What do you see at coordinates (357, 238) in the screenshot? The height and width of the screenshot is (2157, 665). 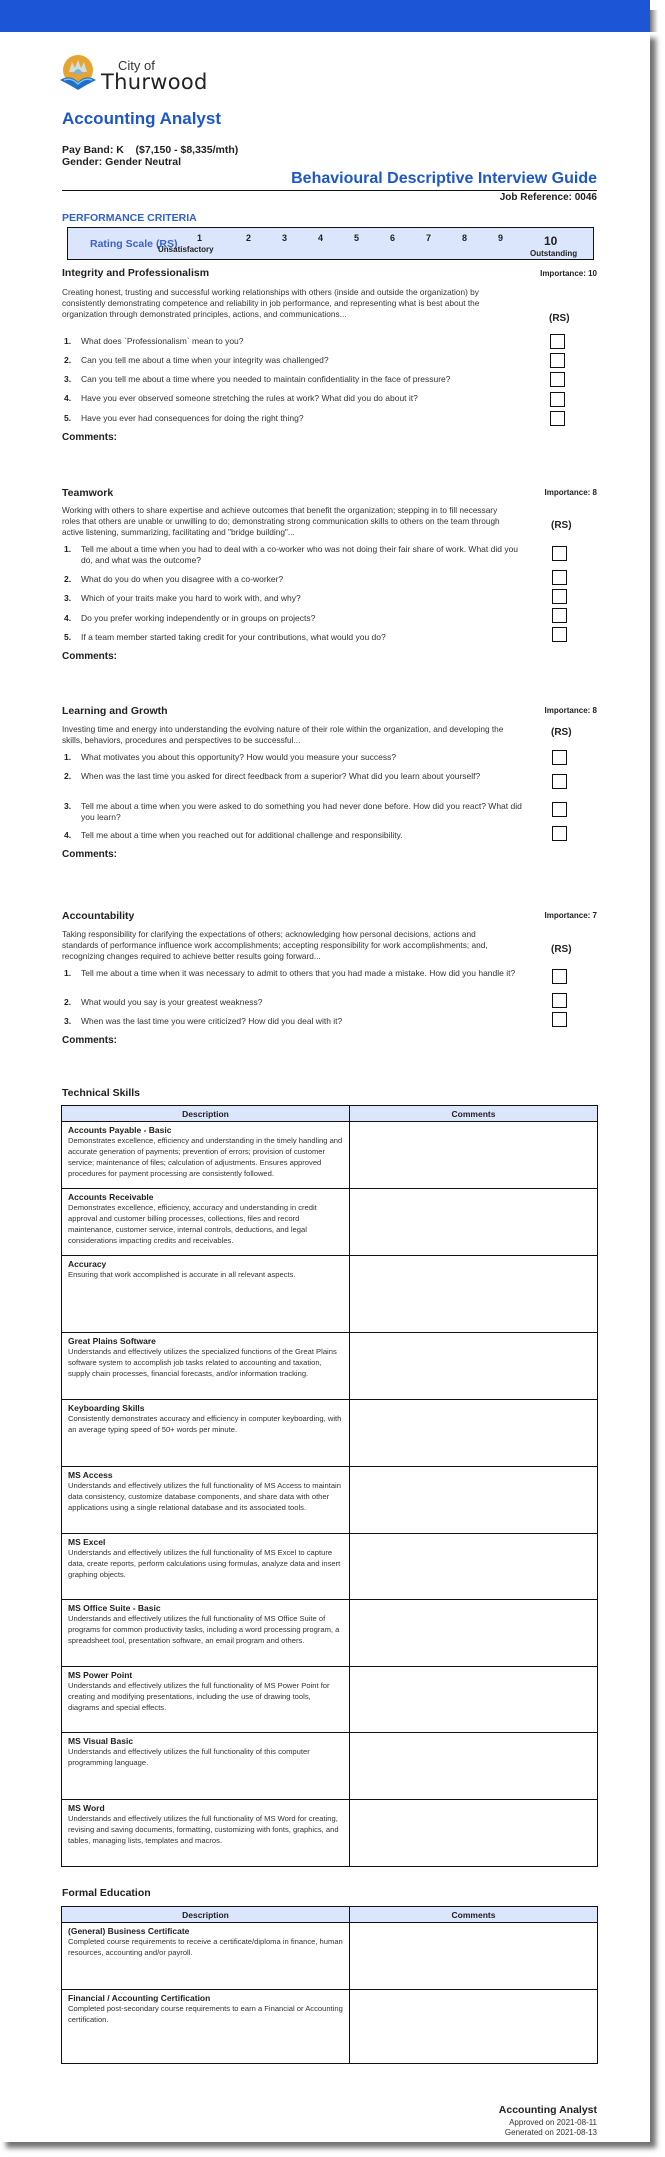 I see `rating-value: 5` at bounding box center [357, 238].